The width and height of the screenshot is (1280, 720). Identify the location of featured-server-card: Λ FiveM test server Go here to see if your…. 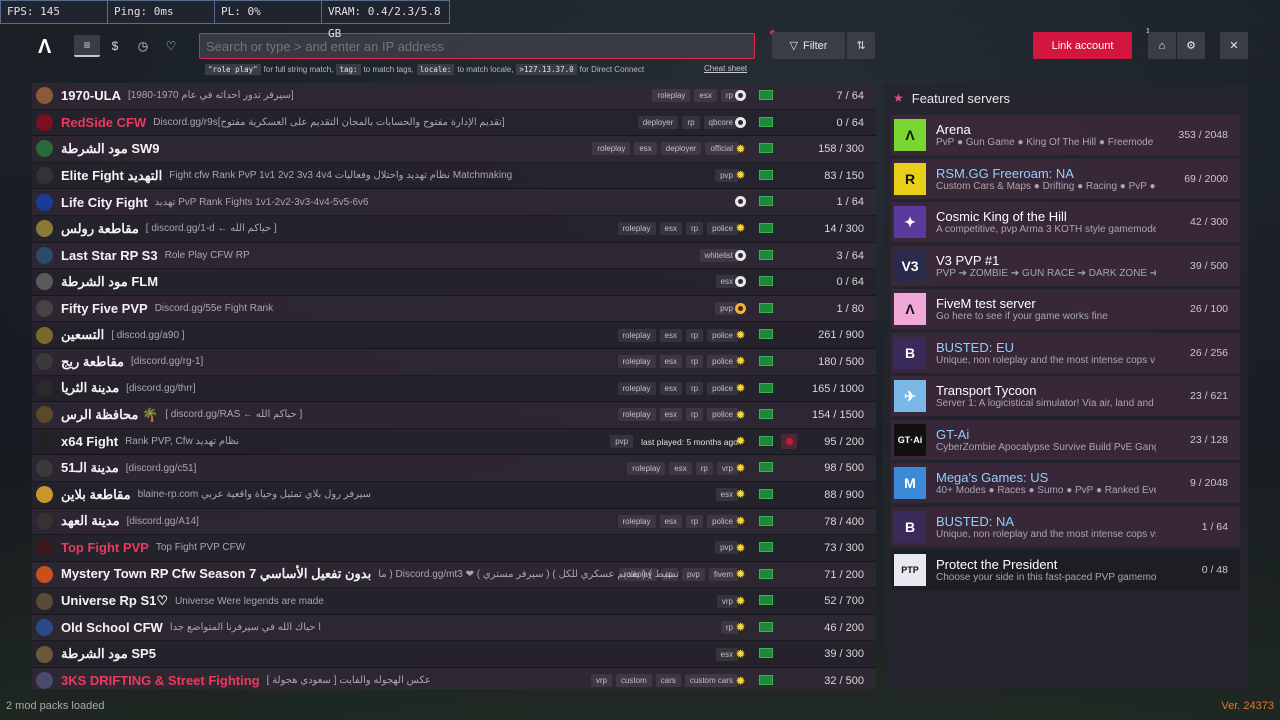
(1065, 309).